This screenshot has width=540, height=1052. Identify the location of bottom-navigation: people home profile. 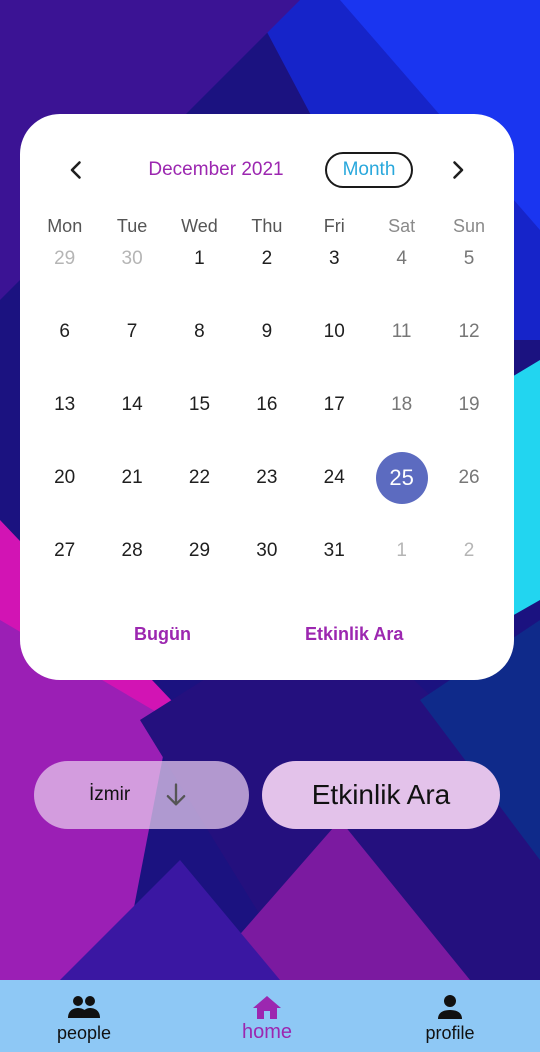
(270, 1016).